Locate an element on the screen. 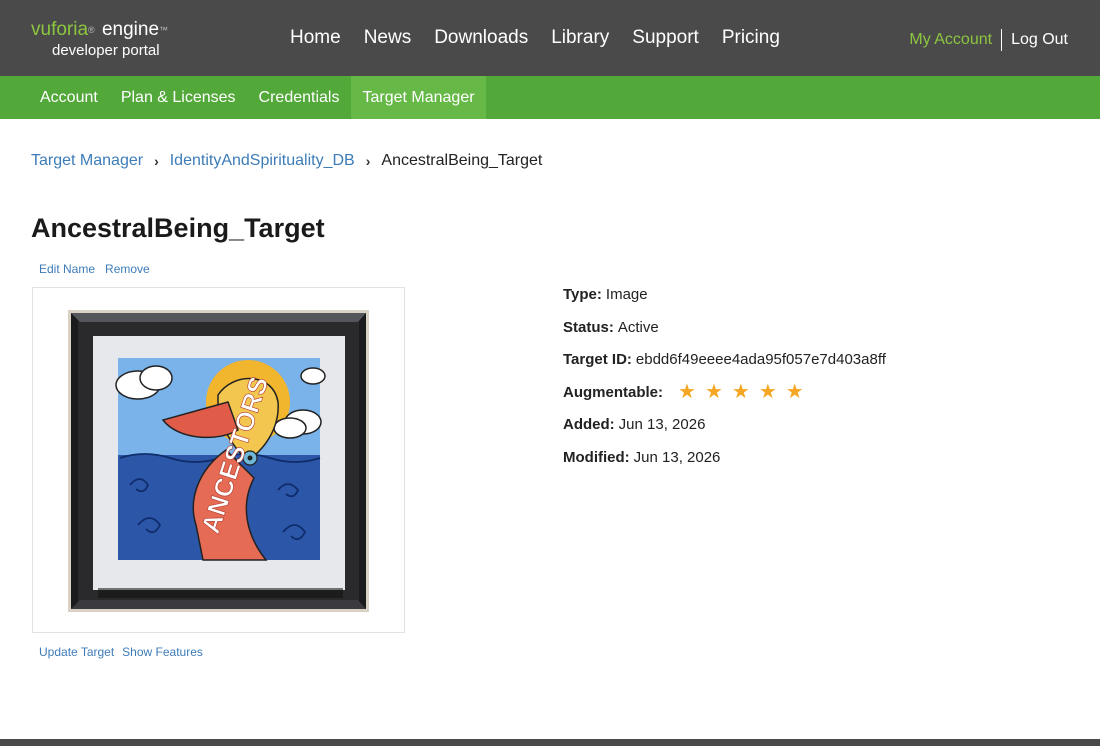 The height and width of the screenshot is (746, 1100). type-value: Image is located at coordinates (626, 294).